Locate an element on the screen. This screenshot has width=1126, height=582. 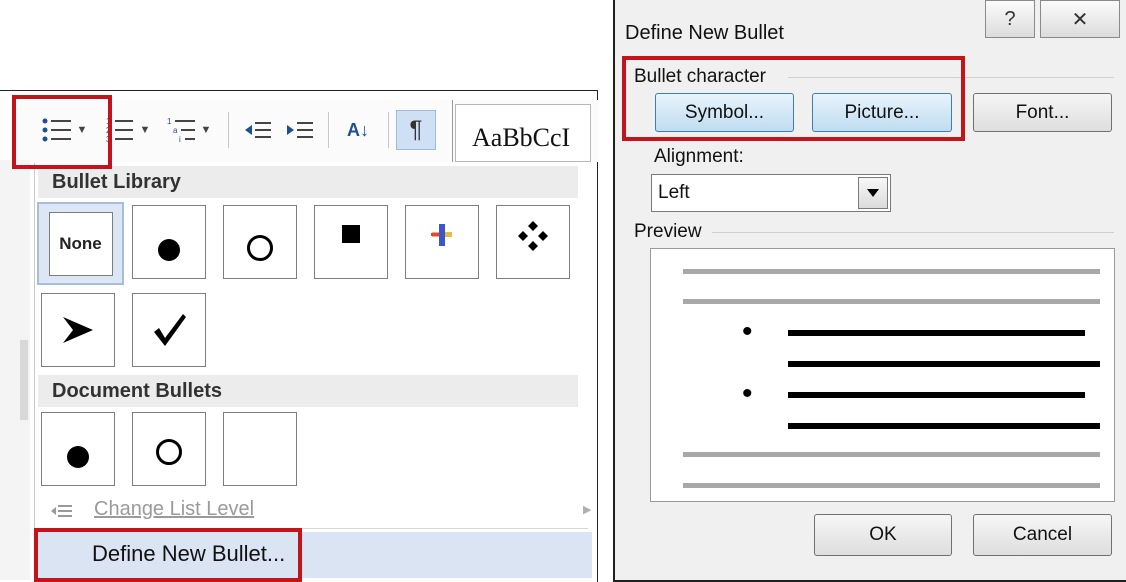
alignment-select: Left is located at coordinates (771, 193).